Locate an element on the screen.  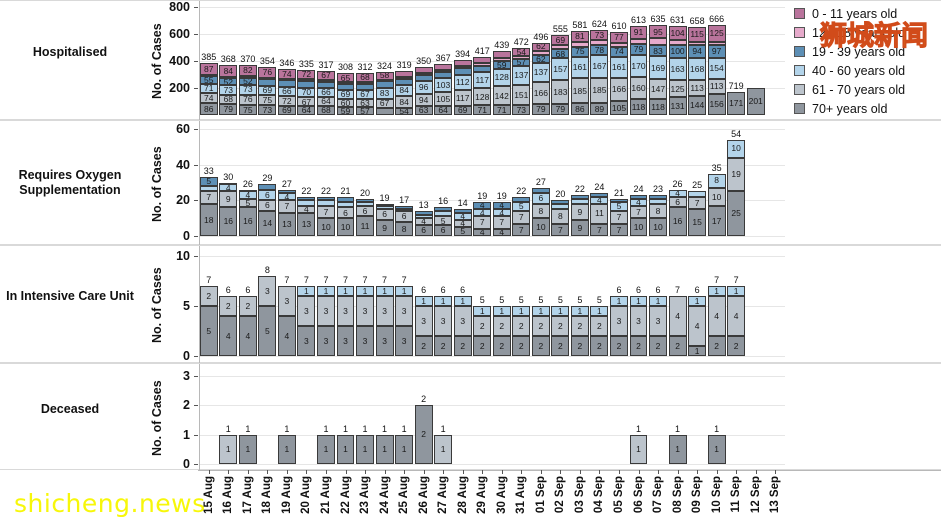
y-tick-label: 0 is located at coordinates (186, 464).